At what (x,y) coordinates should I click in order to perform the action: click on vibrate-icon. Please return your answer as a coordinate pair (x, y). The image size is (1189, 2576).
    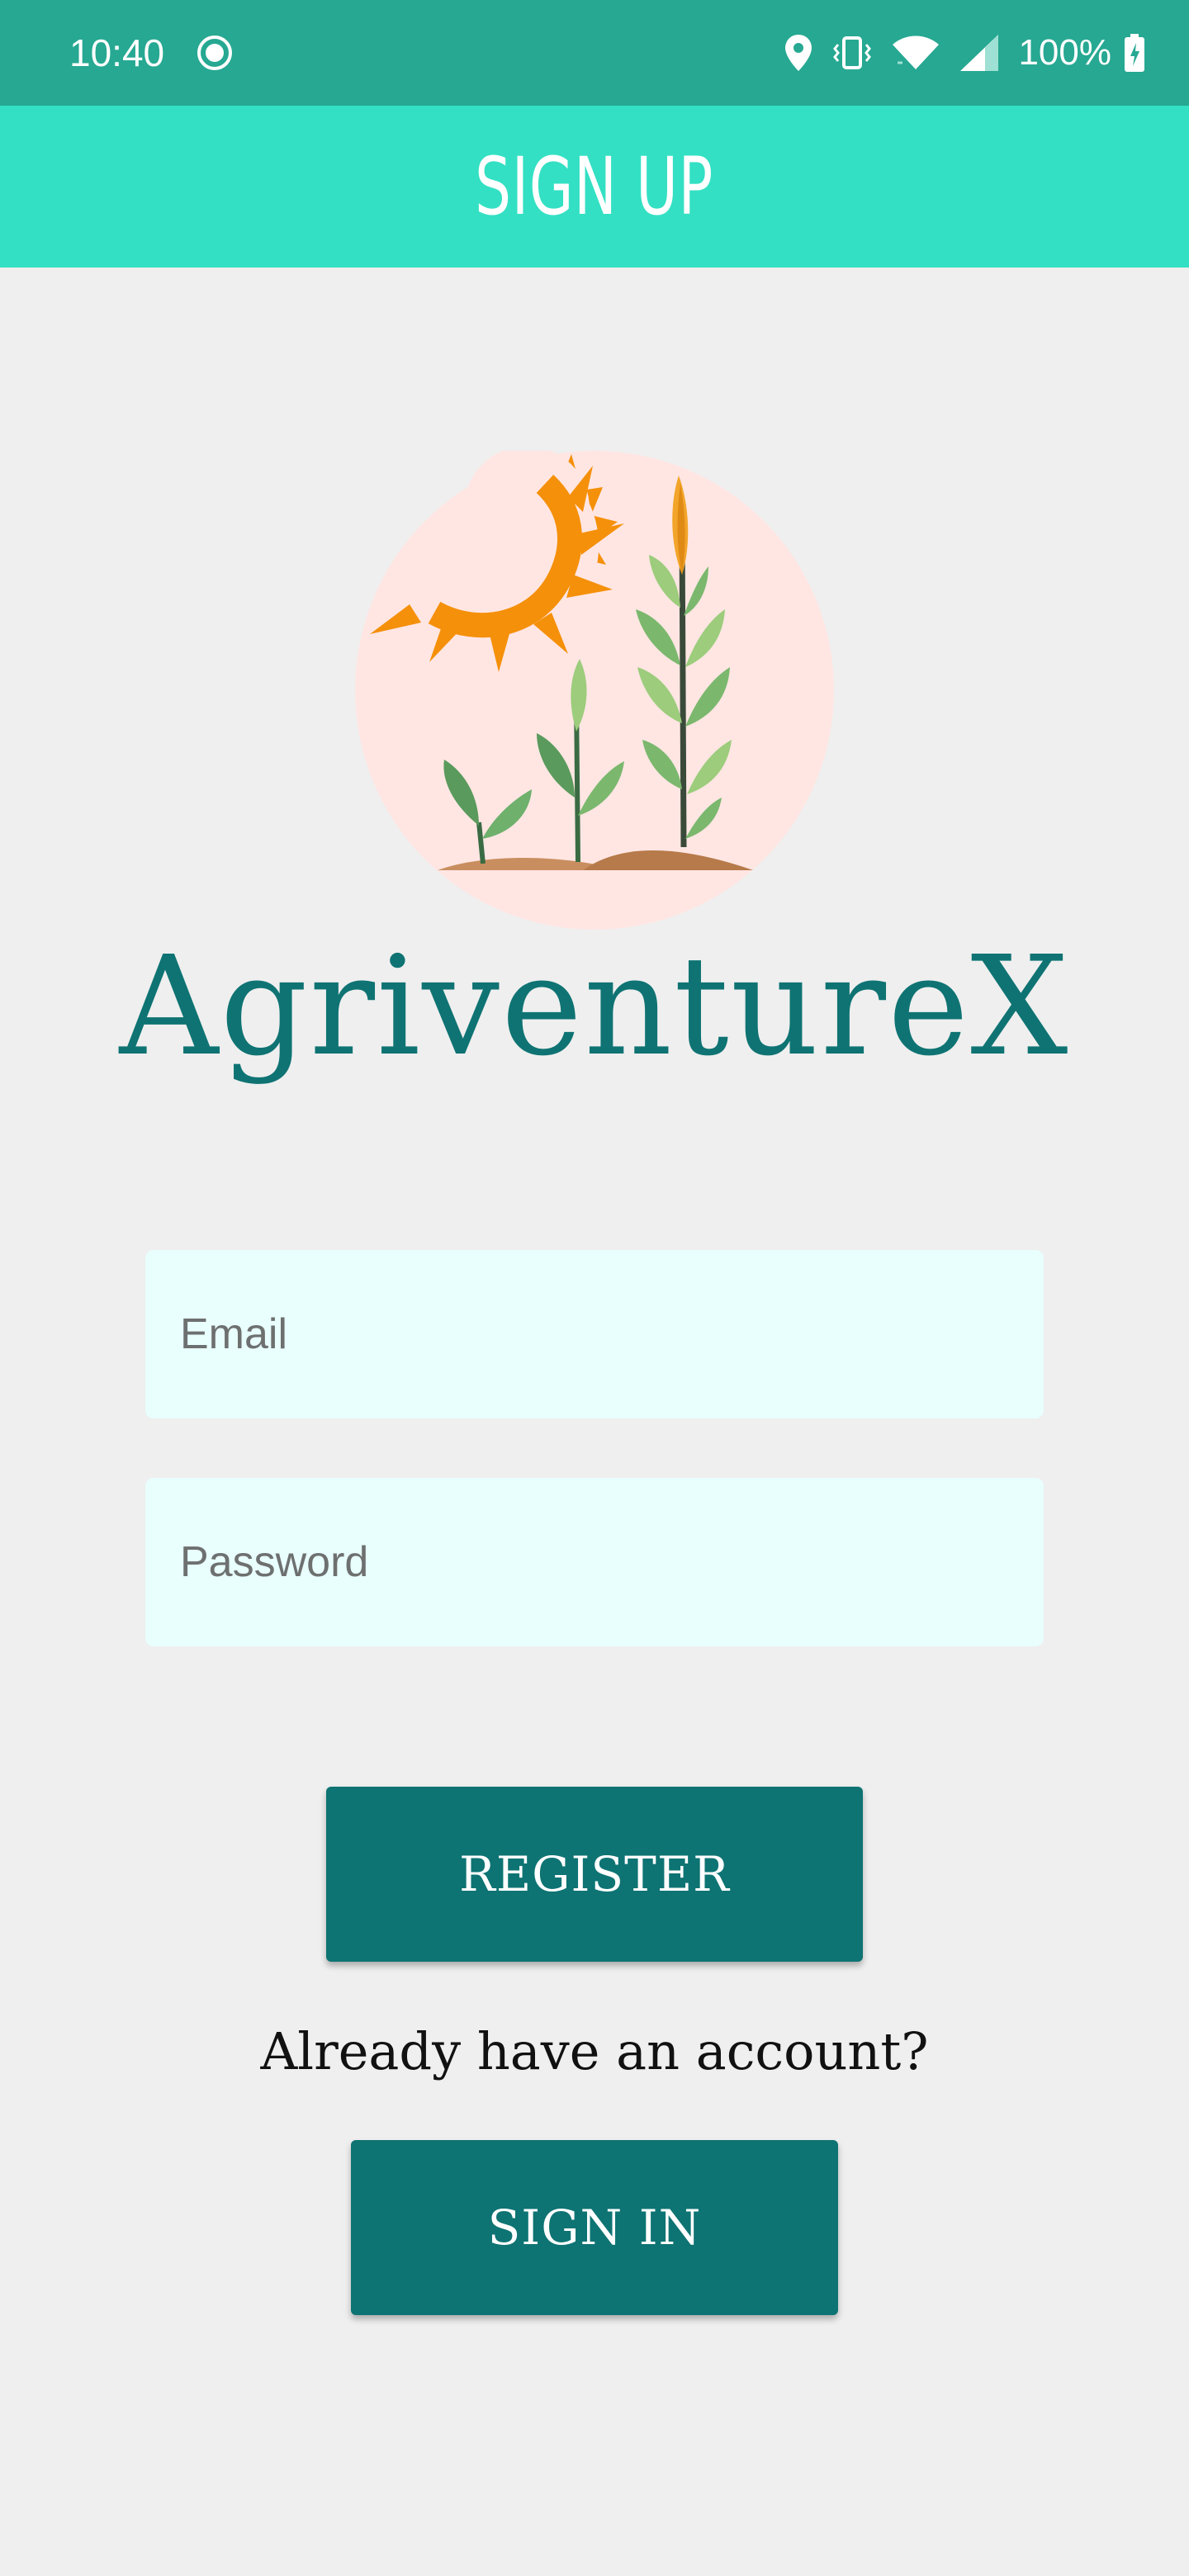
    Looking at the image, I should click on (852, 52).